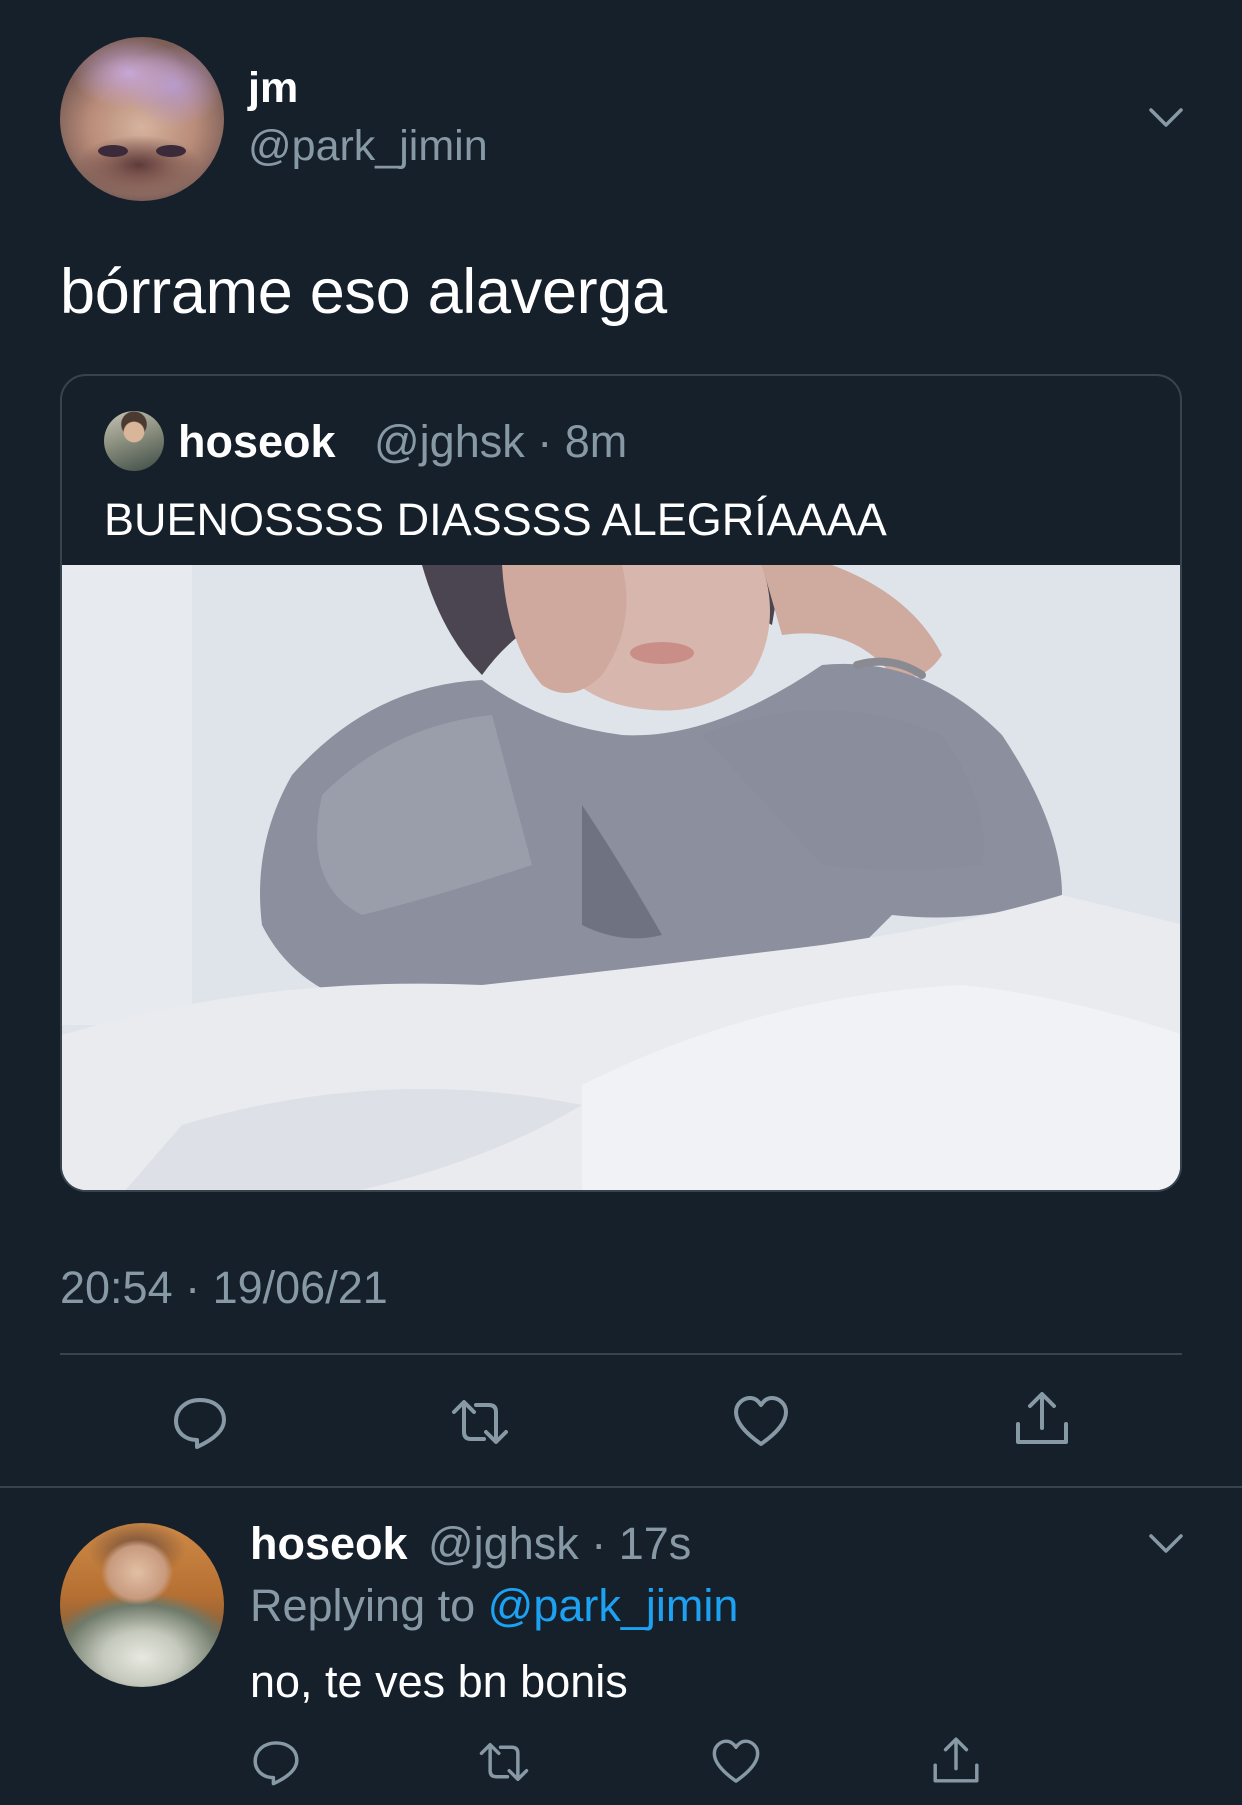 The image size is (1242, 1805). I want to click on quoted-author-avatar, so click(134, 441).